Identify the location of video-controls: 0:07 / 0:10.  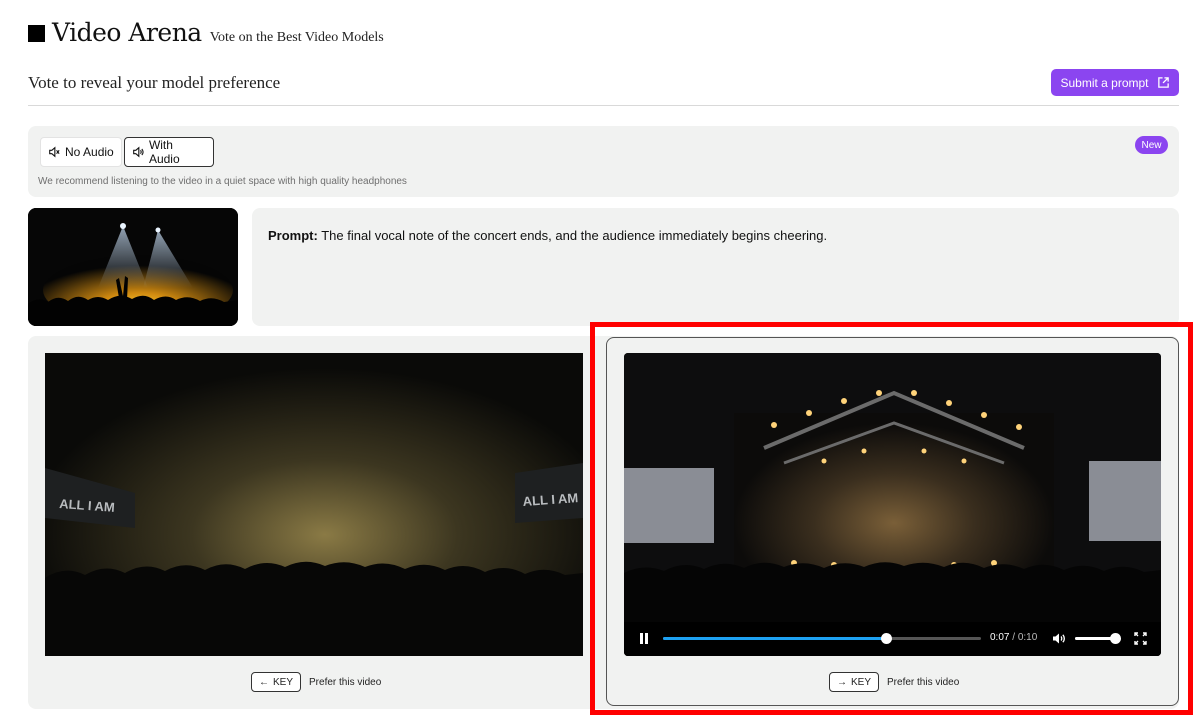
(892, 639).